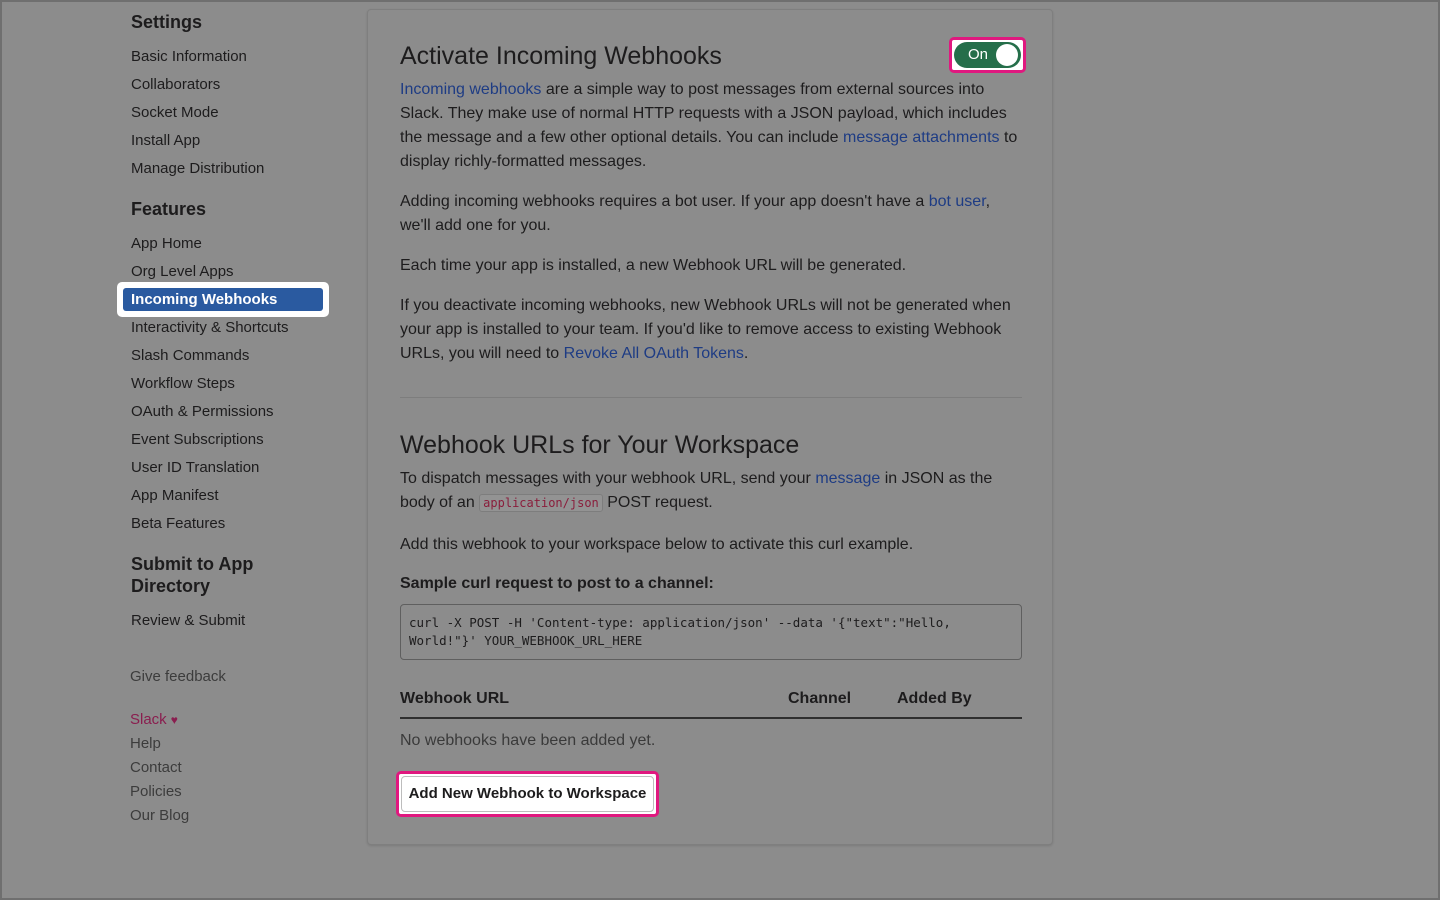 The width and height of the screenshot is (1440, 900). I want to click on contact-link: Contact, so click(156, 768).